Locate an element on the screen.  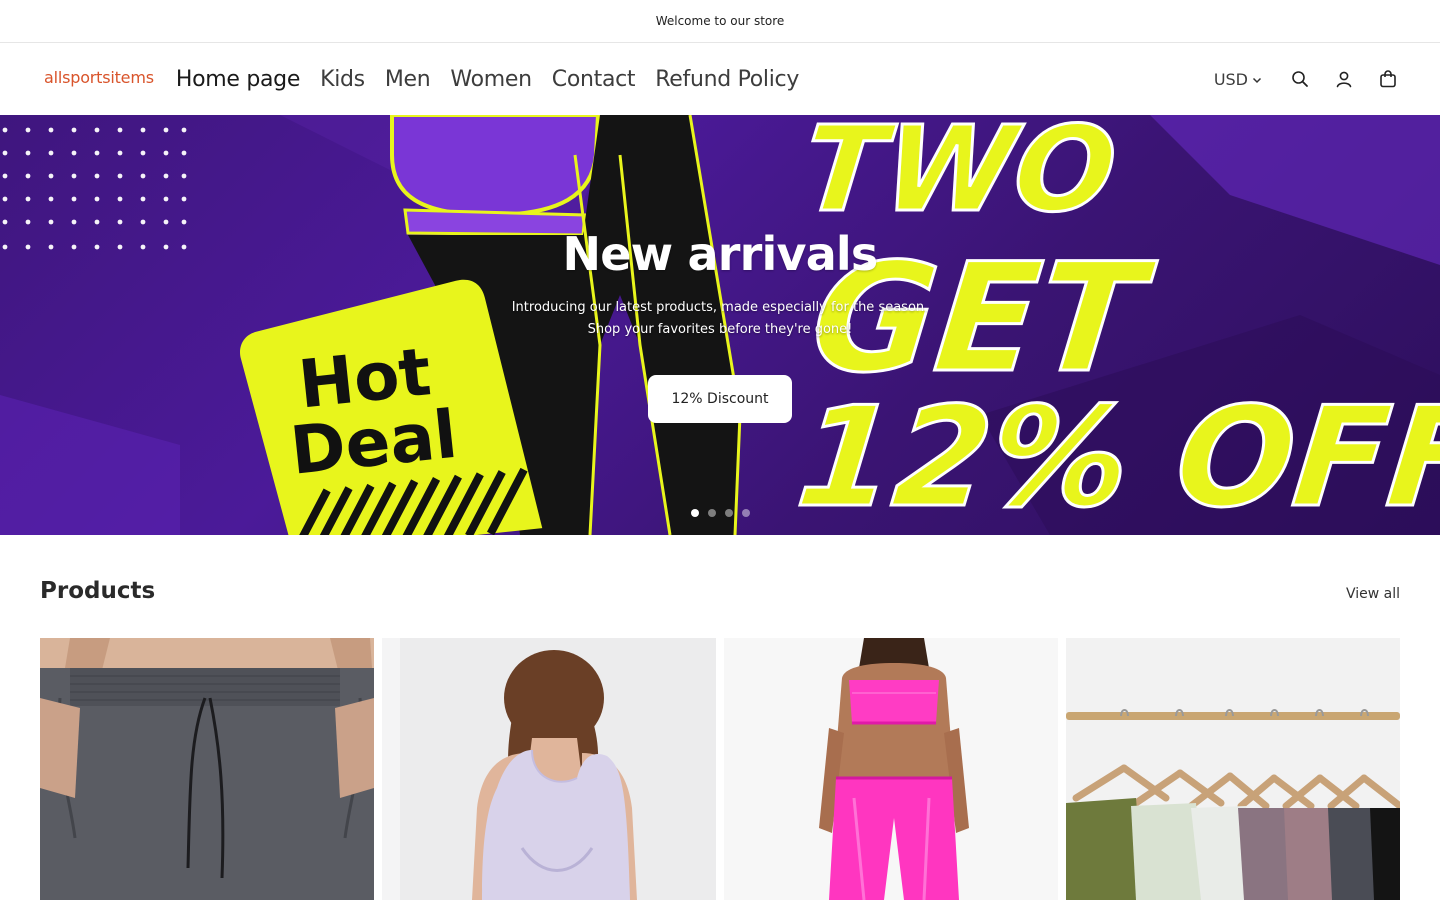
product-image-hanging-bras is located at coordinates (1233, 769).